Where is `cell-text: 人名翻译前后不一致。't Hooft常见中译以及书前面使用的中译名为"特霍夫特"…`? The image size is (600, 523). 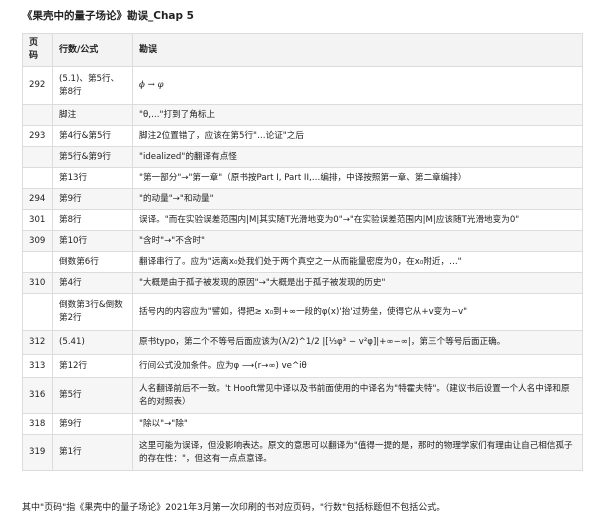
cell-text: 人名翻译前后不一致。't Hooft常见中译以及书前面使用的中译名为"特霍夫特"… is located at coordinates (357, 395).